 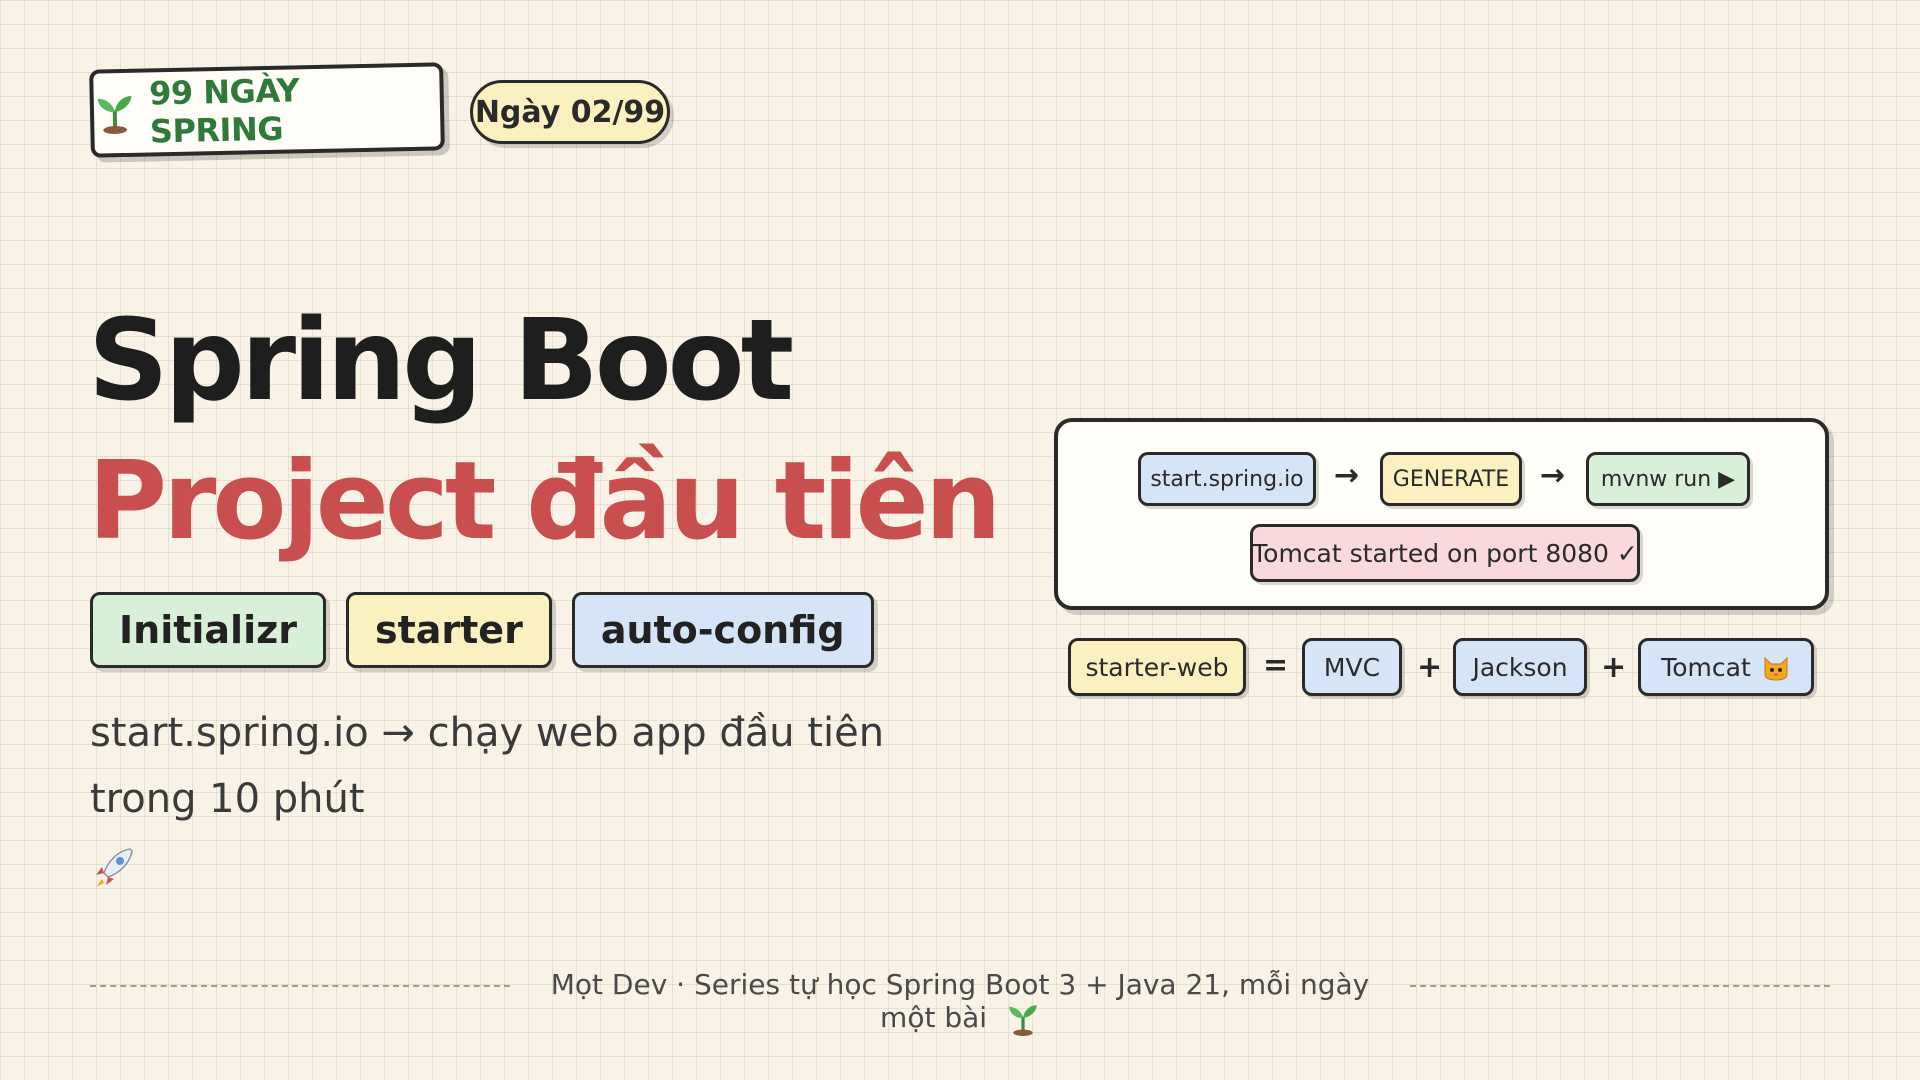 I want to click on series-badge: 99 NGÀY SPRING, so click(x=267, y=110).